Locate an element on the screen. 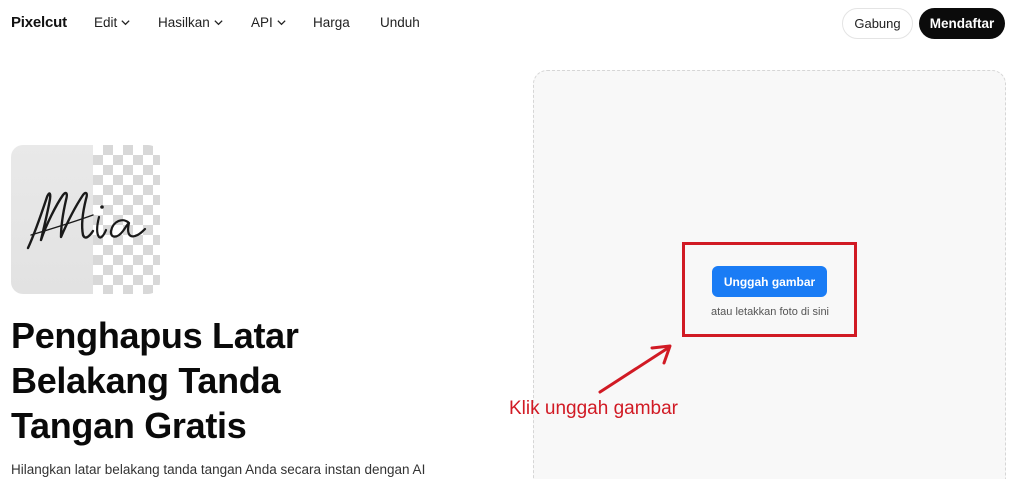  nav-item-label: API is located at coordinates (262, 22).